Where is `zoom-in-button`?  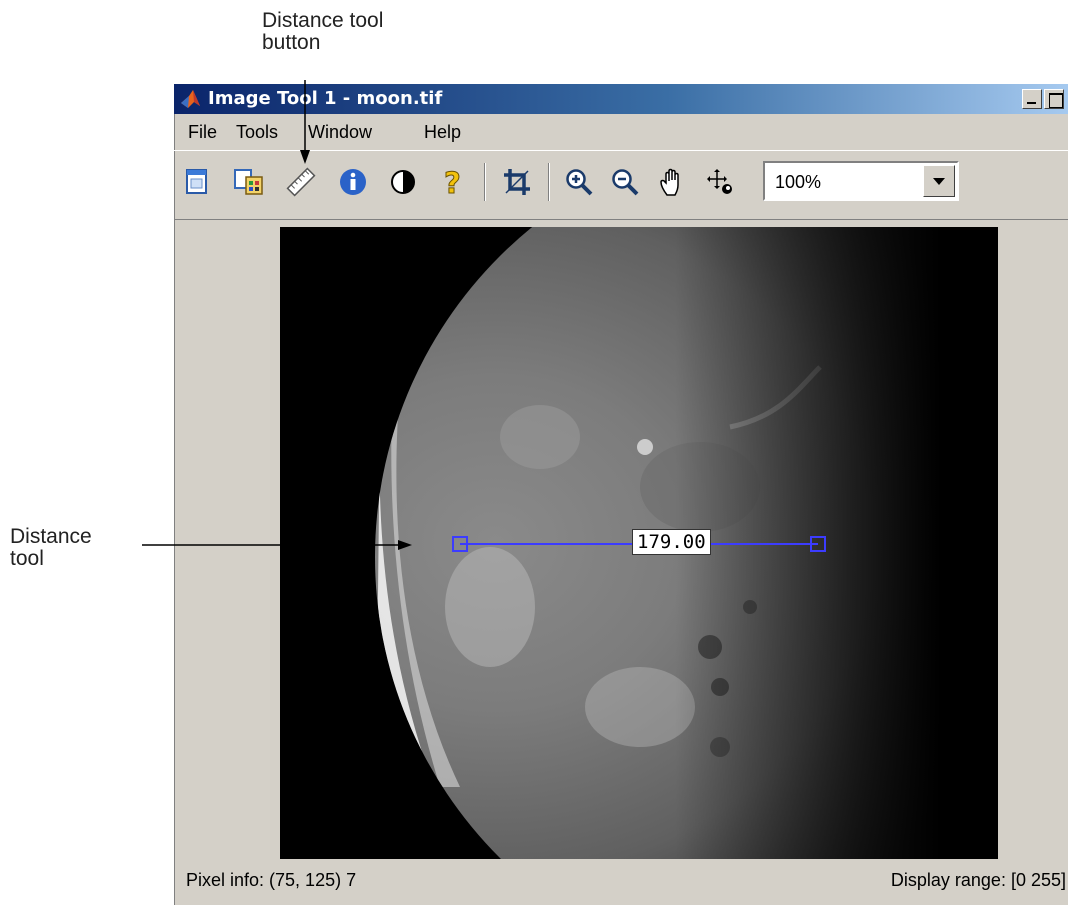 zoom-in-button is located at coordinates (579, 182).